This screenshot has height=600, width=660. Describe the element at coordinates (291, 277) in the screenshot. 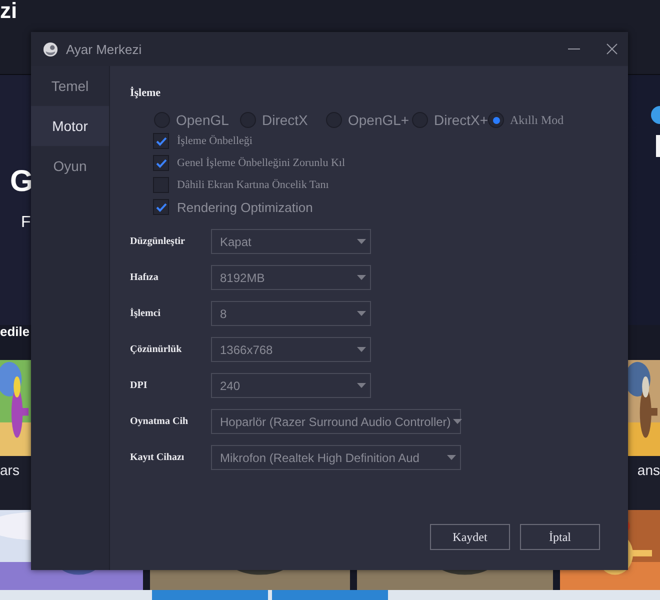

I see `dropdown: 8192MB` at that location.